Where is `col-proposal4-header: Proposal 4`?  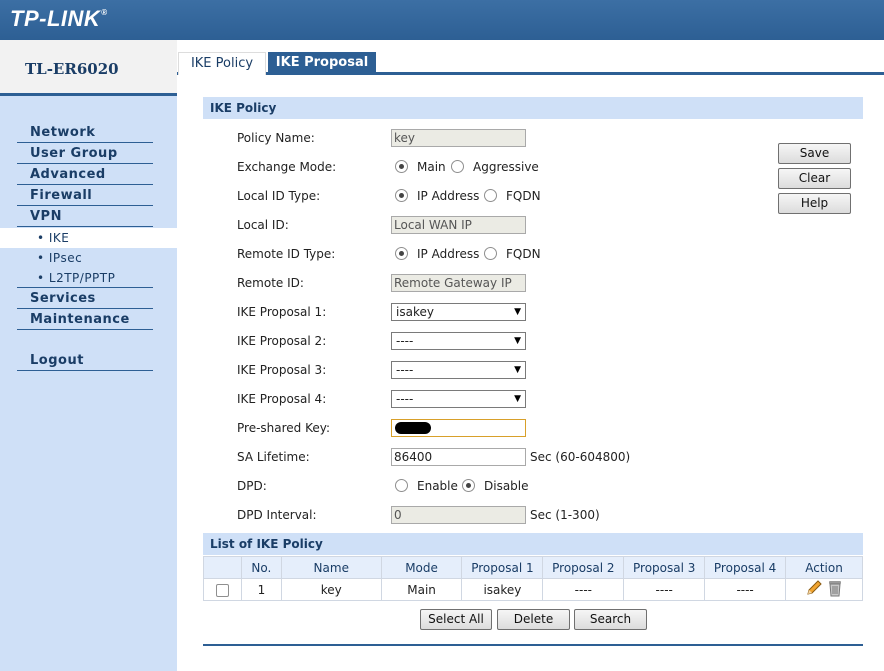 col-proposal4-header: Proposal 4 is located at coordinates (745, 567).